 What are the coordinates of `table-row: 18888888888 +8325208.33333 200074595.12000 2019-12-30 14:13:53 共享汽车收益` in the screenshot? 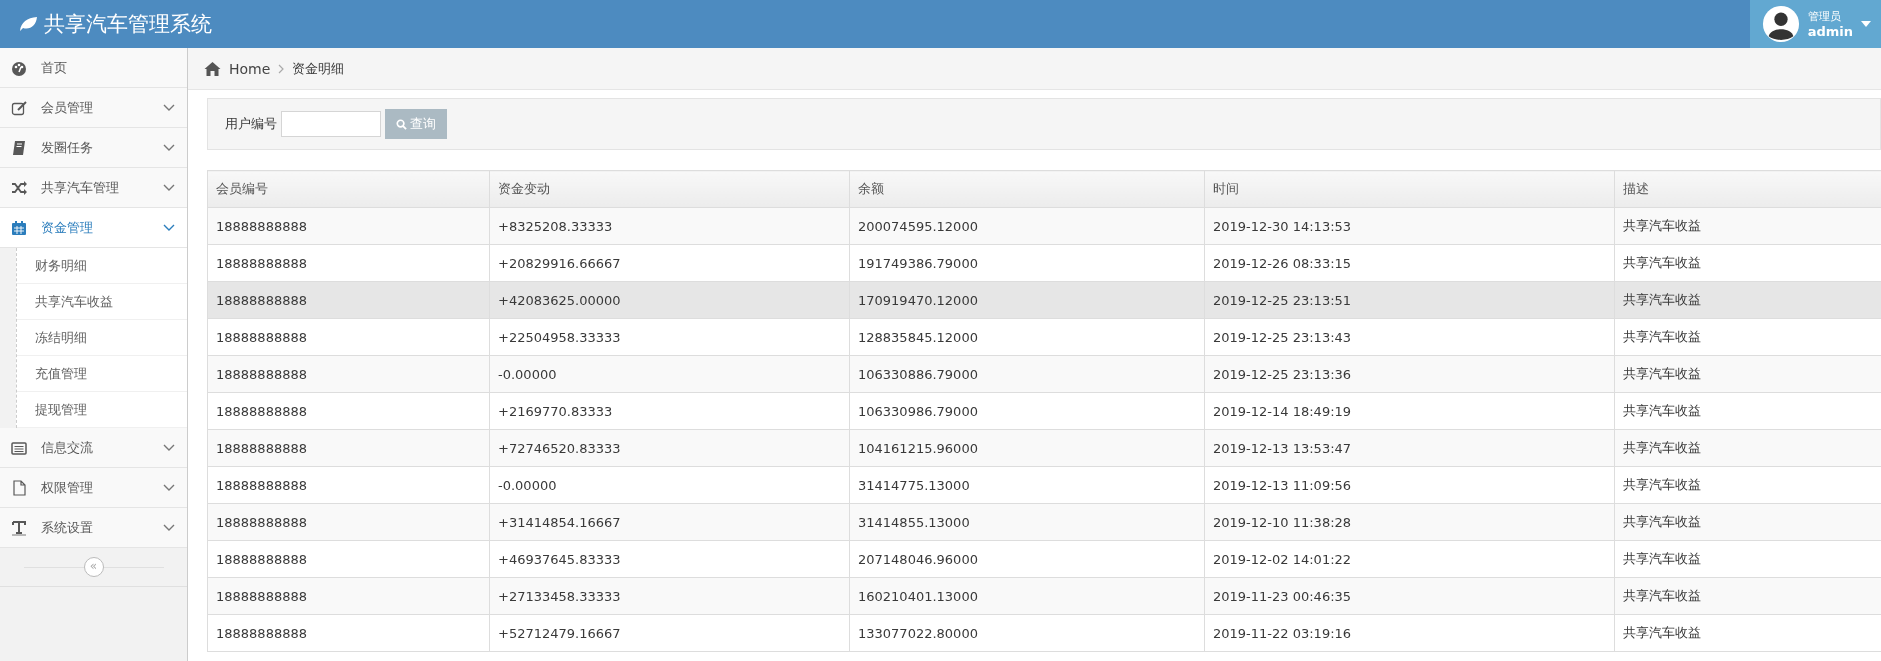 It's located at (1044, 226).